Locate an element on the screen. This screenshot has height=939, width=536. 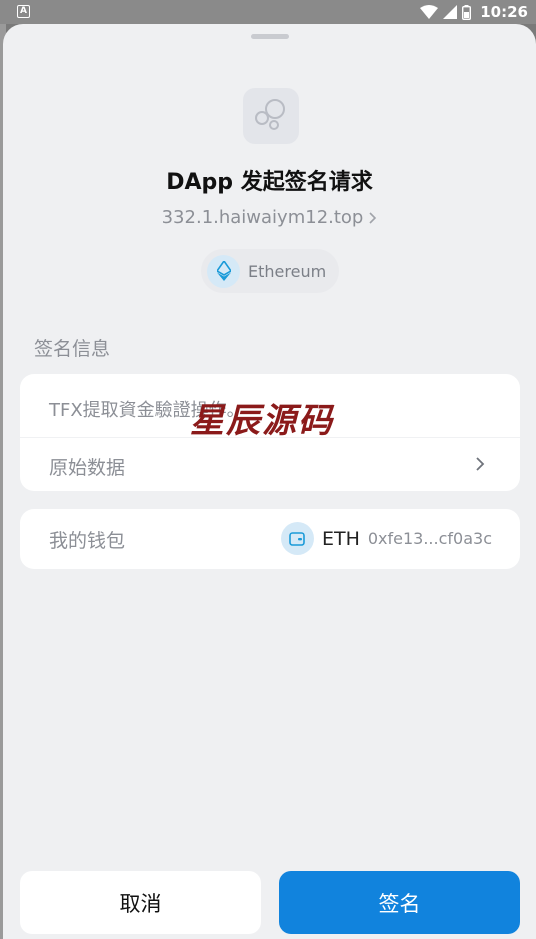
drag-handle is located at coordinates (270, 36).